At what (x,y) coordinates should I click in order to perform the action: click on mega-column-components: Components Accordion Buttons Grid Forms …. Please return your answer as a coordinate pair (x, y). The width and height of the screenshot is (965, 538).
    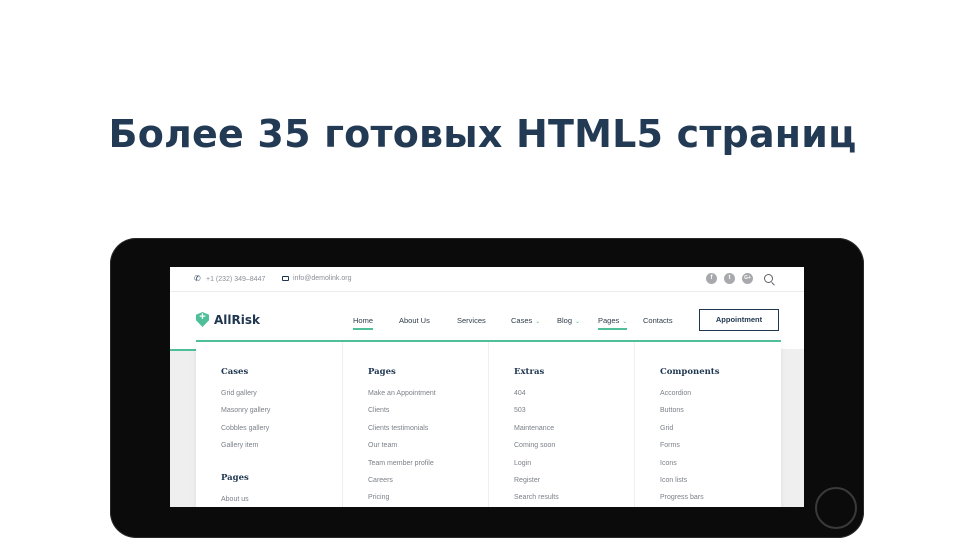
    Looking at the image, I should click on (707, 424).